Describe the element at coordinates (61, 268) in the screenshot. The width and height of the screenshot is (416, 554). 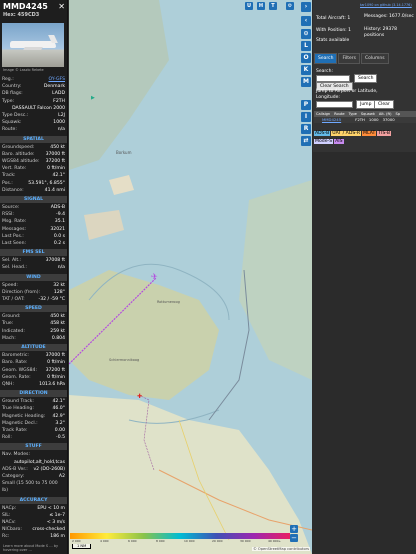
I see `fmssel-value: n/a` at that location.